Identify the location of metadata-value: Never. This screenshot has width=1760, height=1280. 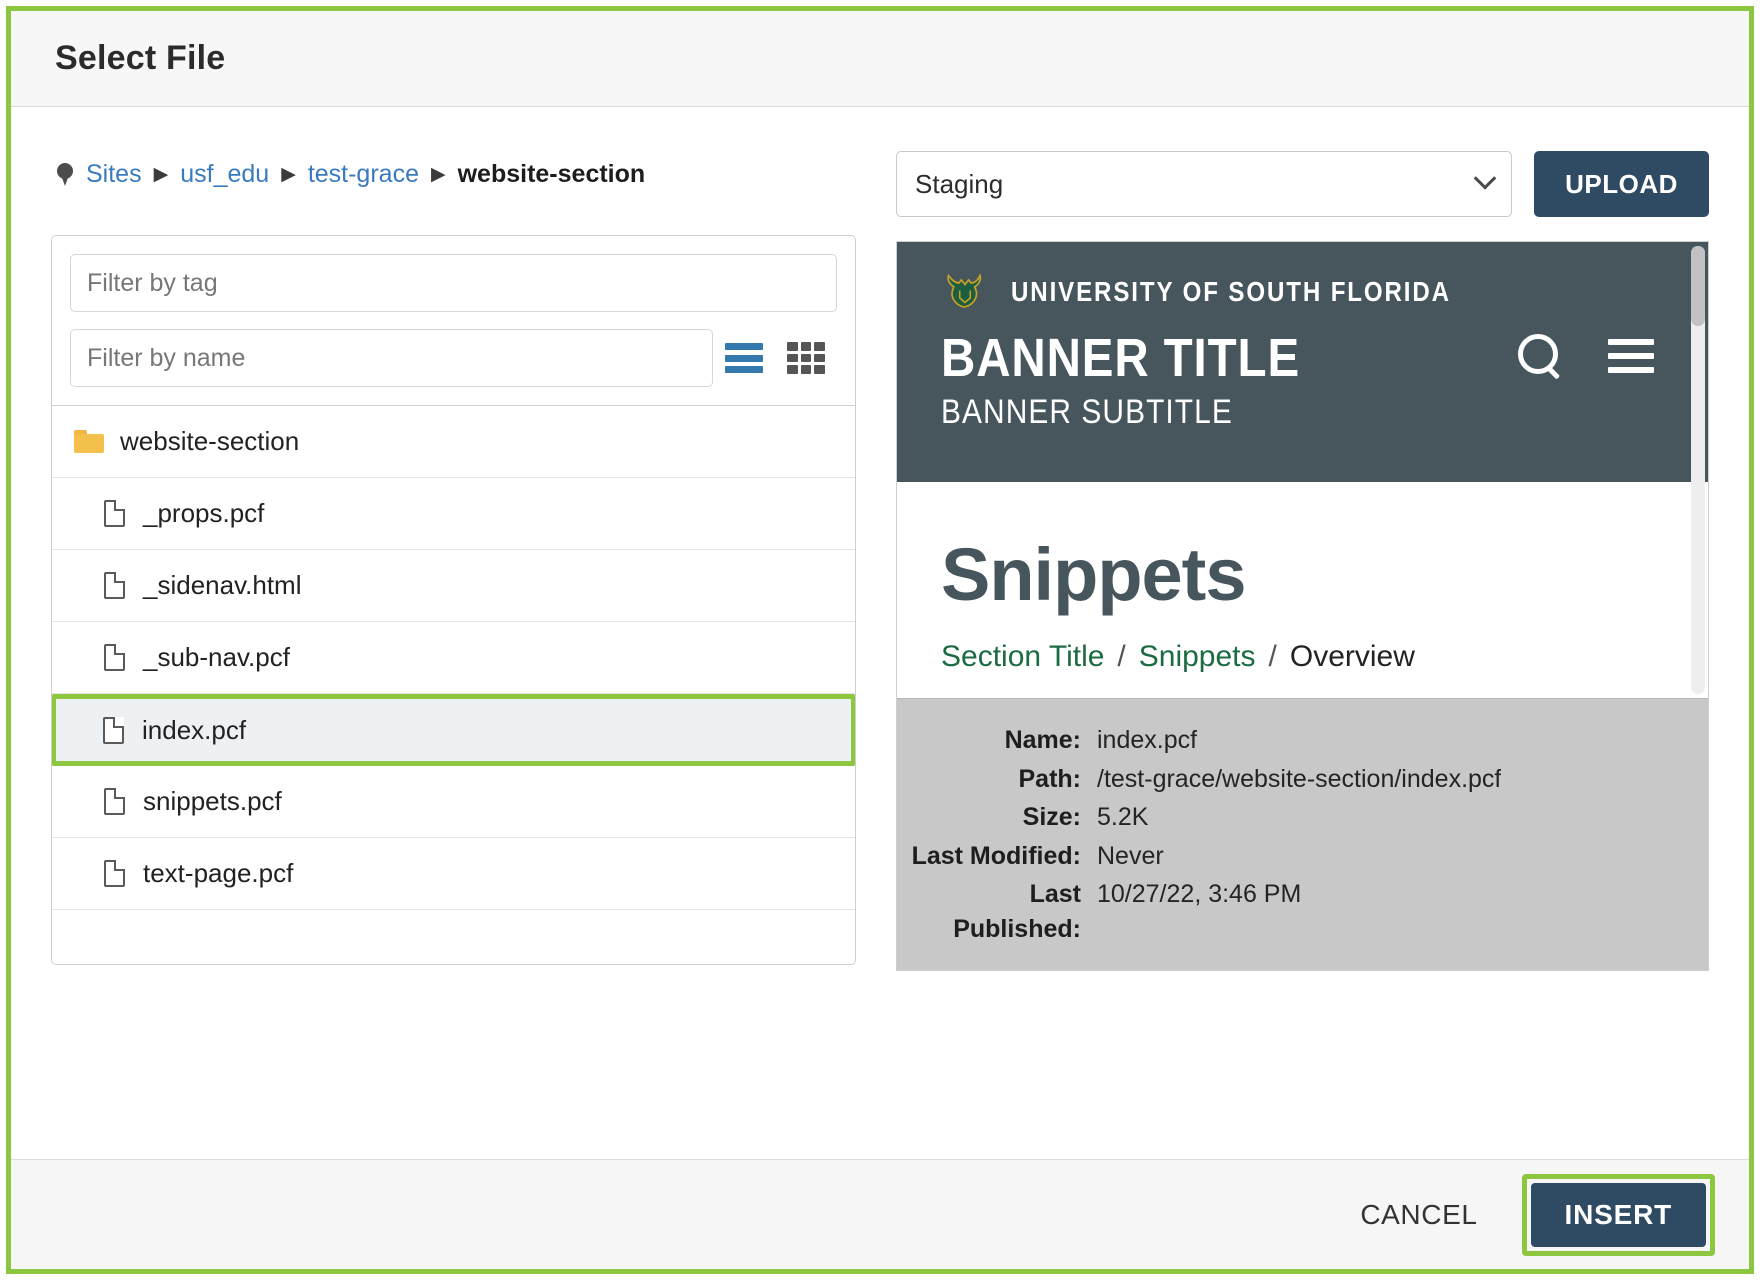
(1130, 855).